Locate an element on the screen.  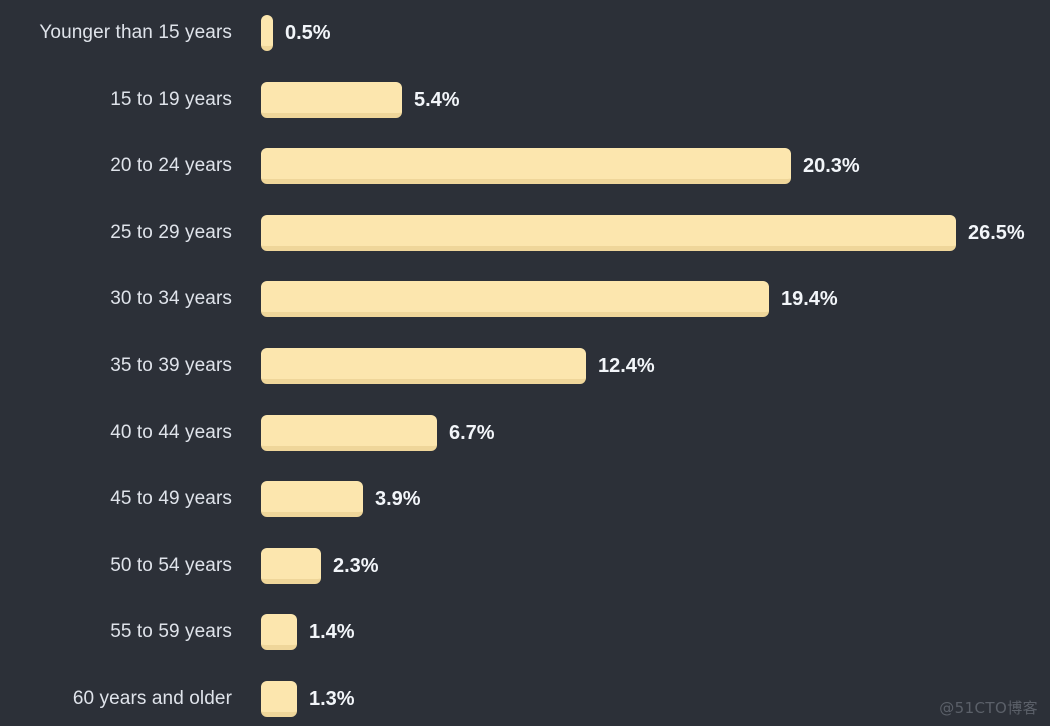
bar-value-label: 6.7% is located at coordinates (472, 432).